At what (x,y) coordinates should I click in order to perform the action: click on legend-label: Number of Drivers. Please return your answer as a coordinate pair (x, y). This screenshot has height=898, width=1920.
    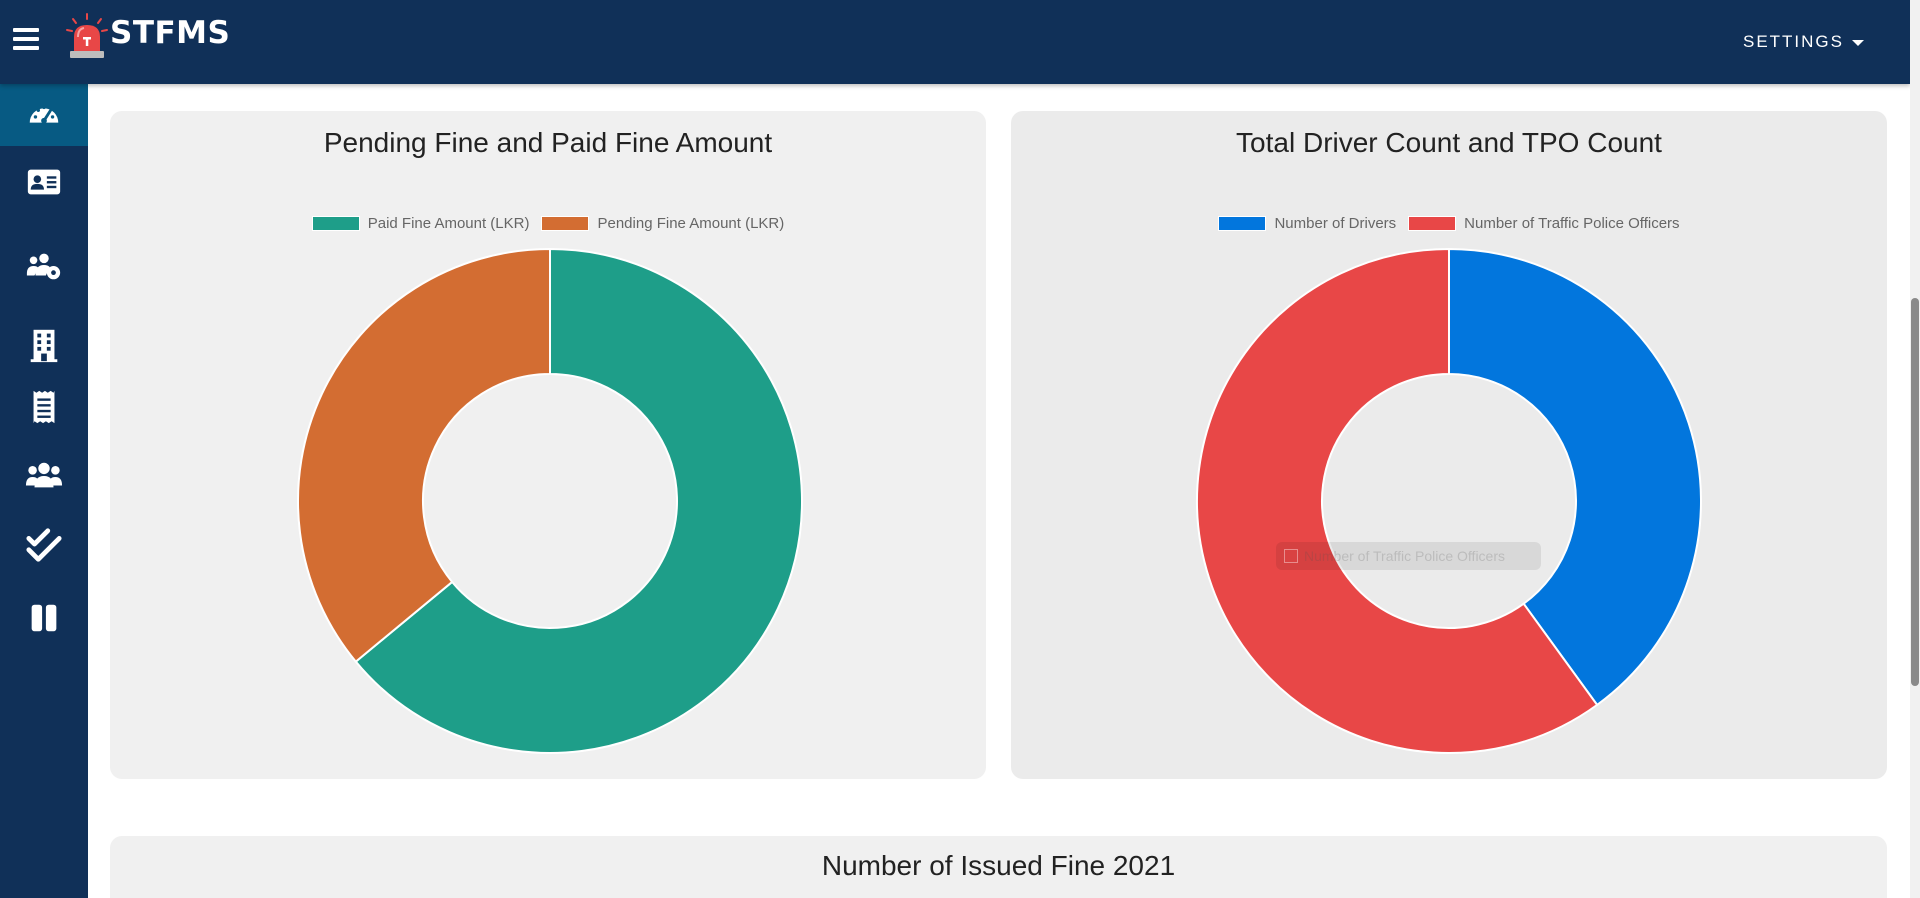
    Looking at the image, I should click on (1335, 223).